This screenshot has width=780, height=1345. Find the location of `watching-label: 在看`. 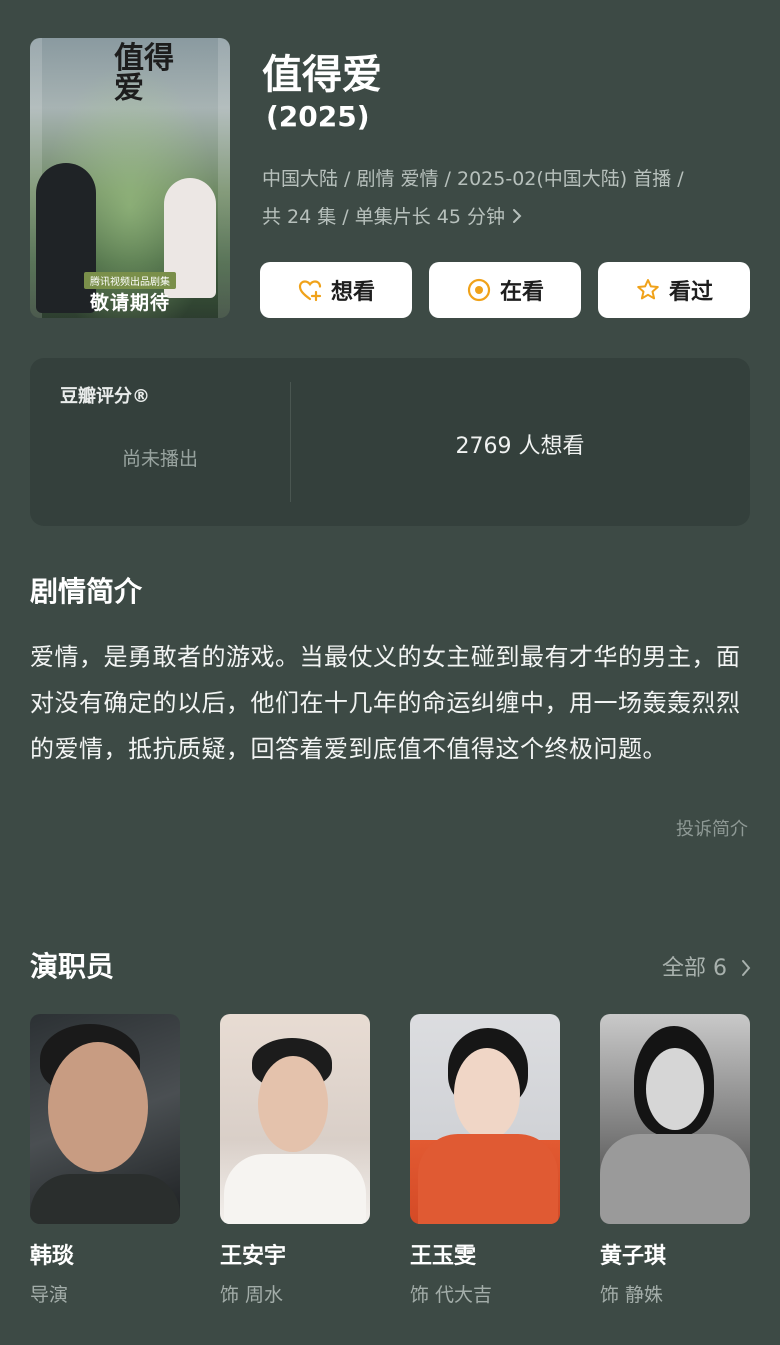

watching-label: 在看 is located at coordinates (521, 292).